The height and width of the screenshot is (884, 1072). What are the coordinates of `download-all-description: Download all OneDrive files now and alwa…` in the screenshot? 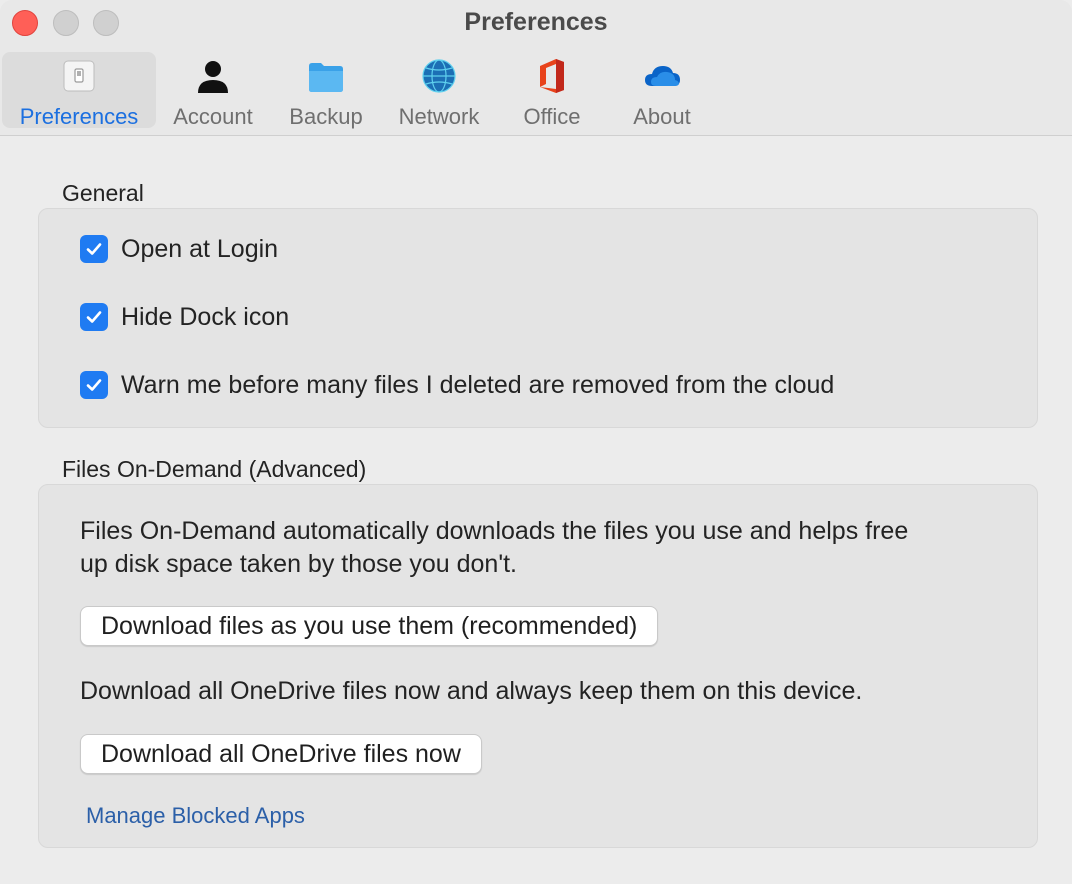 It's located at (471, 691).